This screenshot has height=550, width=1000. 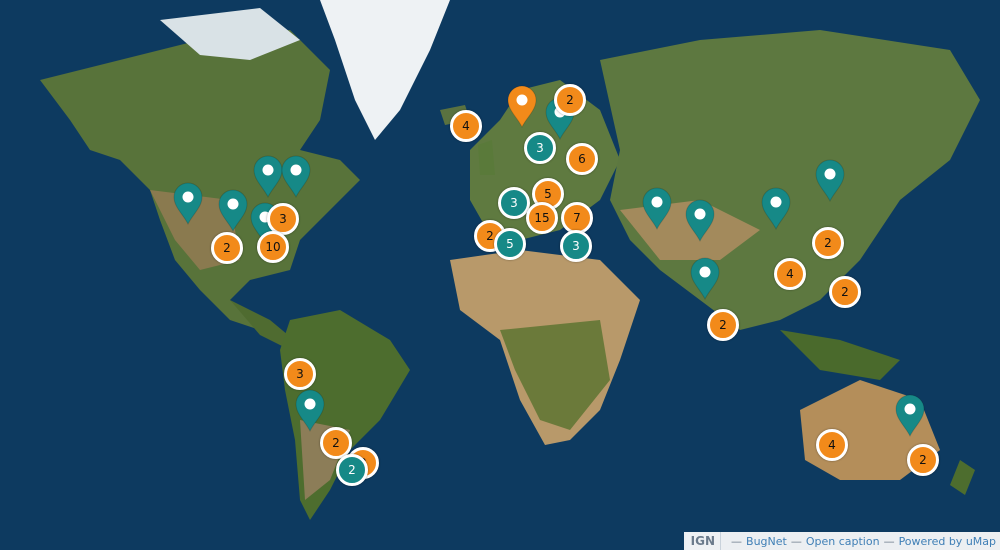 What do you see at coordinates (947, 541) in the screenshot?
I see `attribution-link-powered-by-umap: Powered by uMap` at bounding box center [947, 541].